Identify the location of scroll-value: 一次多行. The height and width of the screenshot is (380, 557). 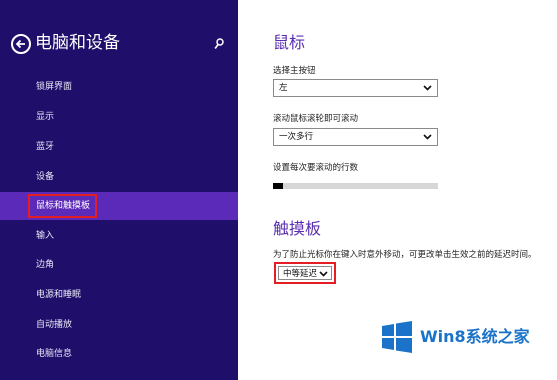
(296, 137).